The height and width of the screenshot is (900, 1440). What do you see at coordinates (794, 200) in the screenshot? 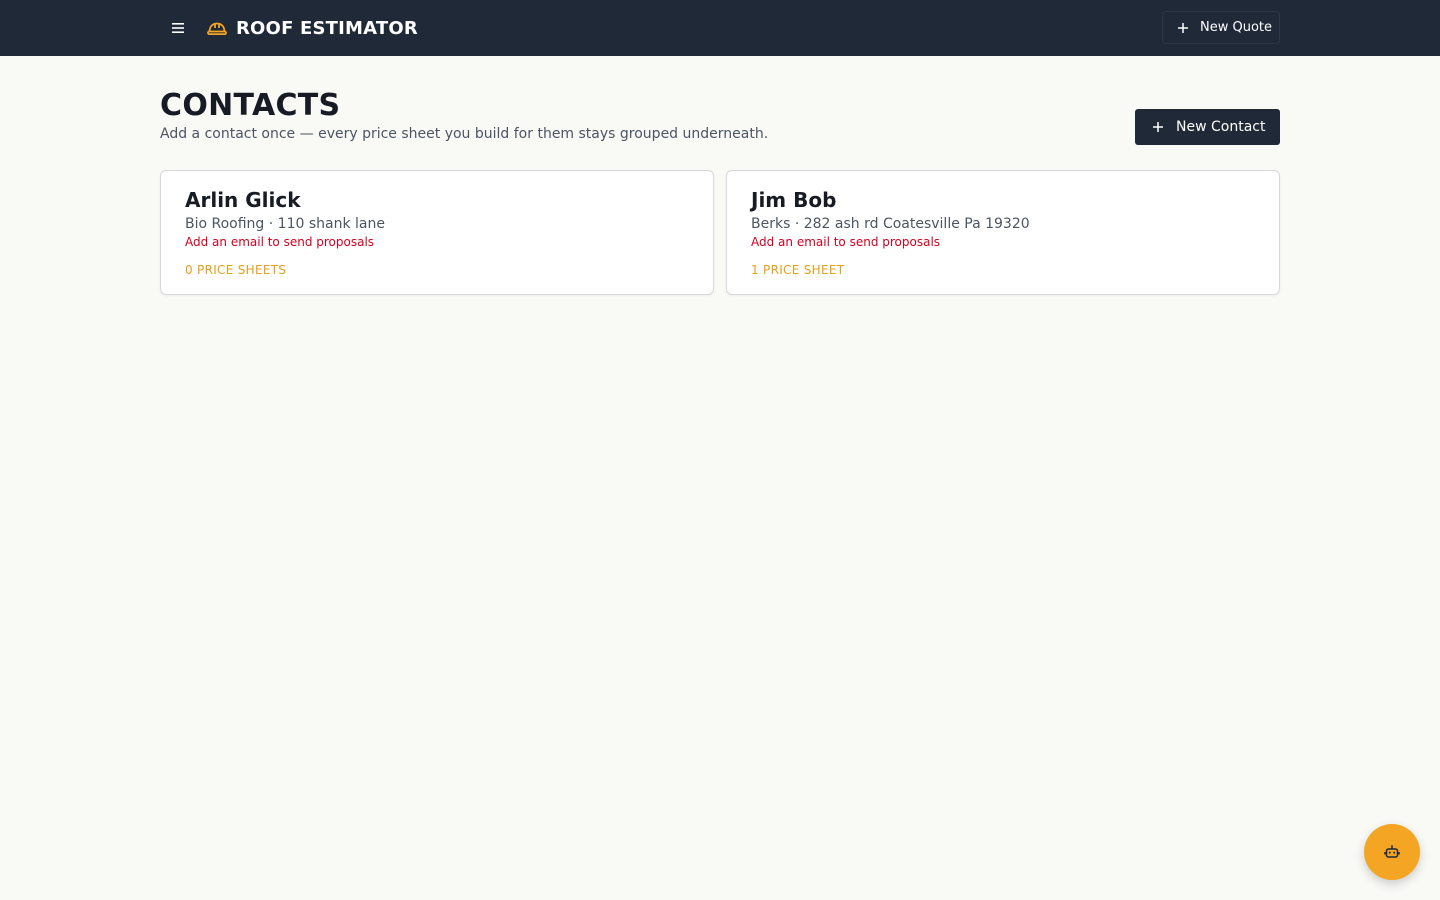
I see `contact-name: Jim Bob` at bounding box center [794, 200].